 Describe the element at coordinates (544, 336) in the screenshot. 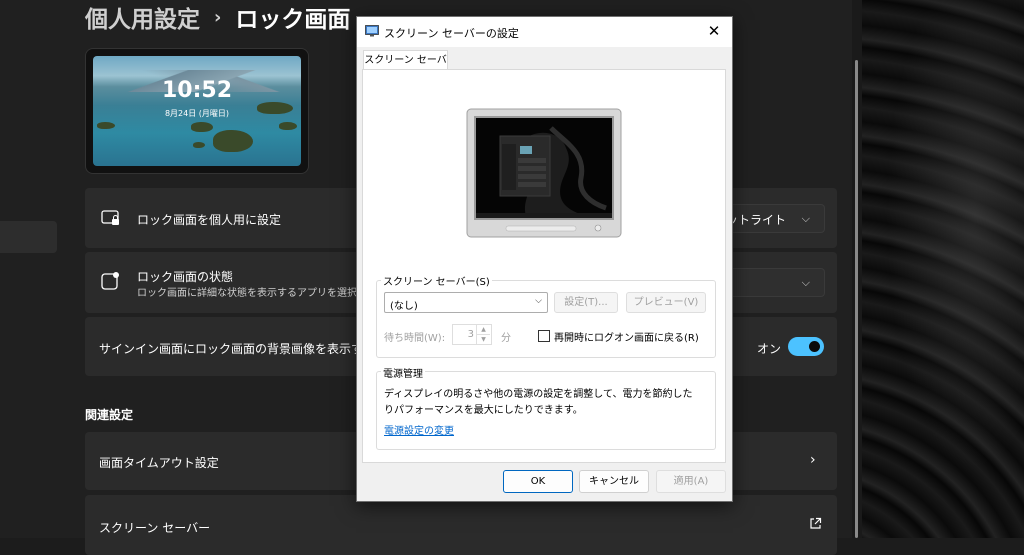

I see `resume-logon-checkbox` at that location.